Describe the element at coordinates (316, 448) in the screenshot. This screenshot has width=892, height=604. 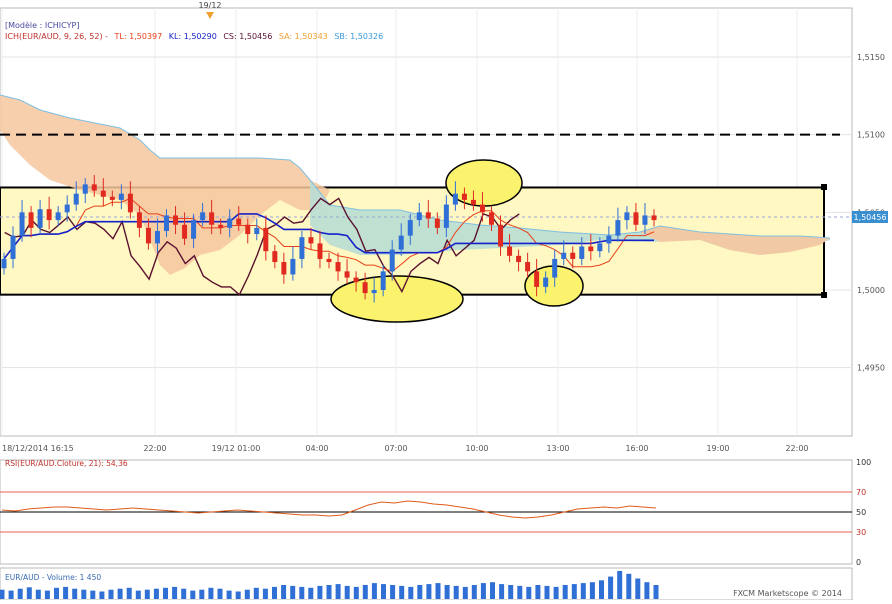
I see `time-tick-label: 04:00` at that location.